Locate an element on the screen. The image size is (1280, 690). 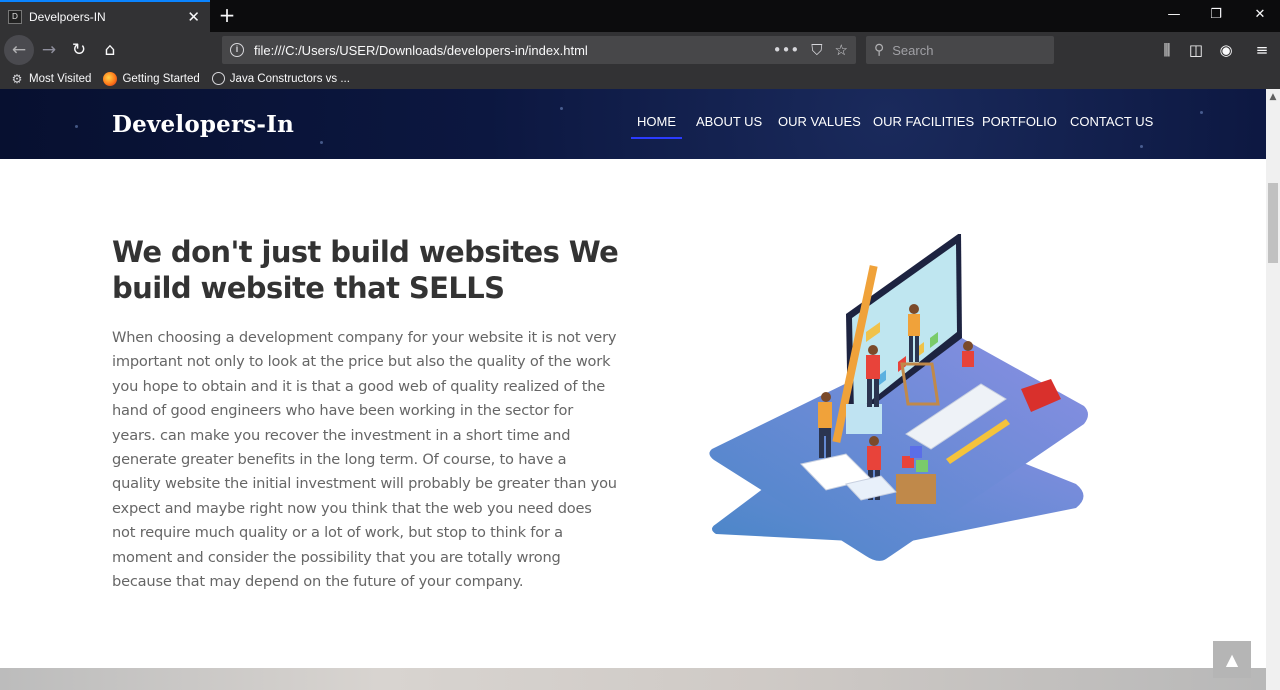
nav-our-values: OUR VALUES is located at coordinates (819, 121).